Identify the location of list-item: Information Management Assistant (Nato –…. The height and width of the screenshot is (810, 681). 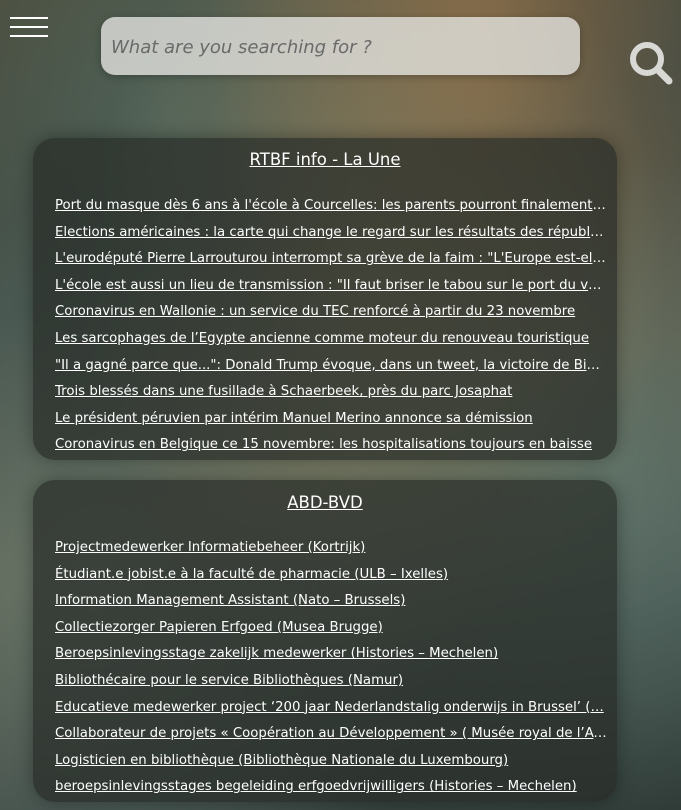
(331, 601).